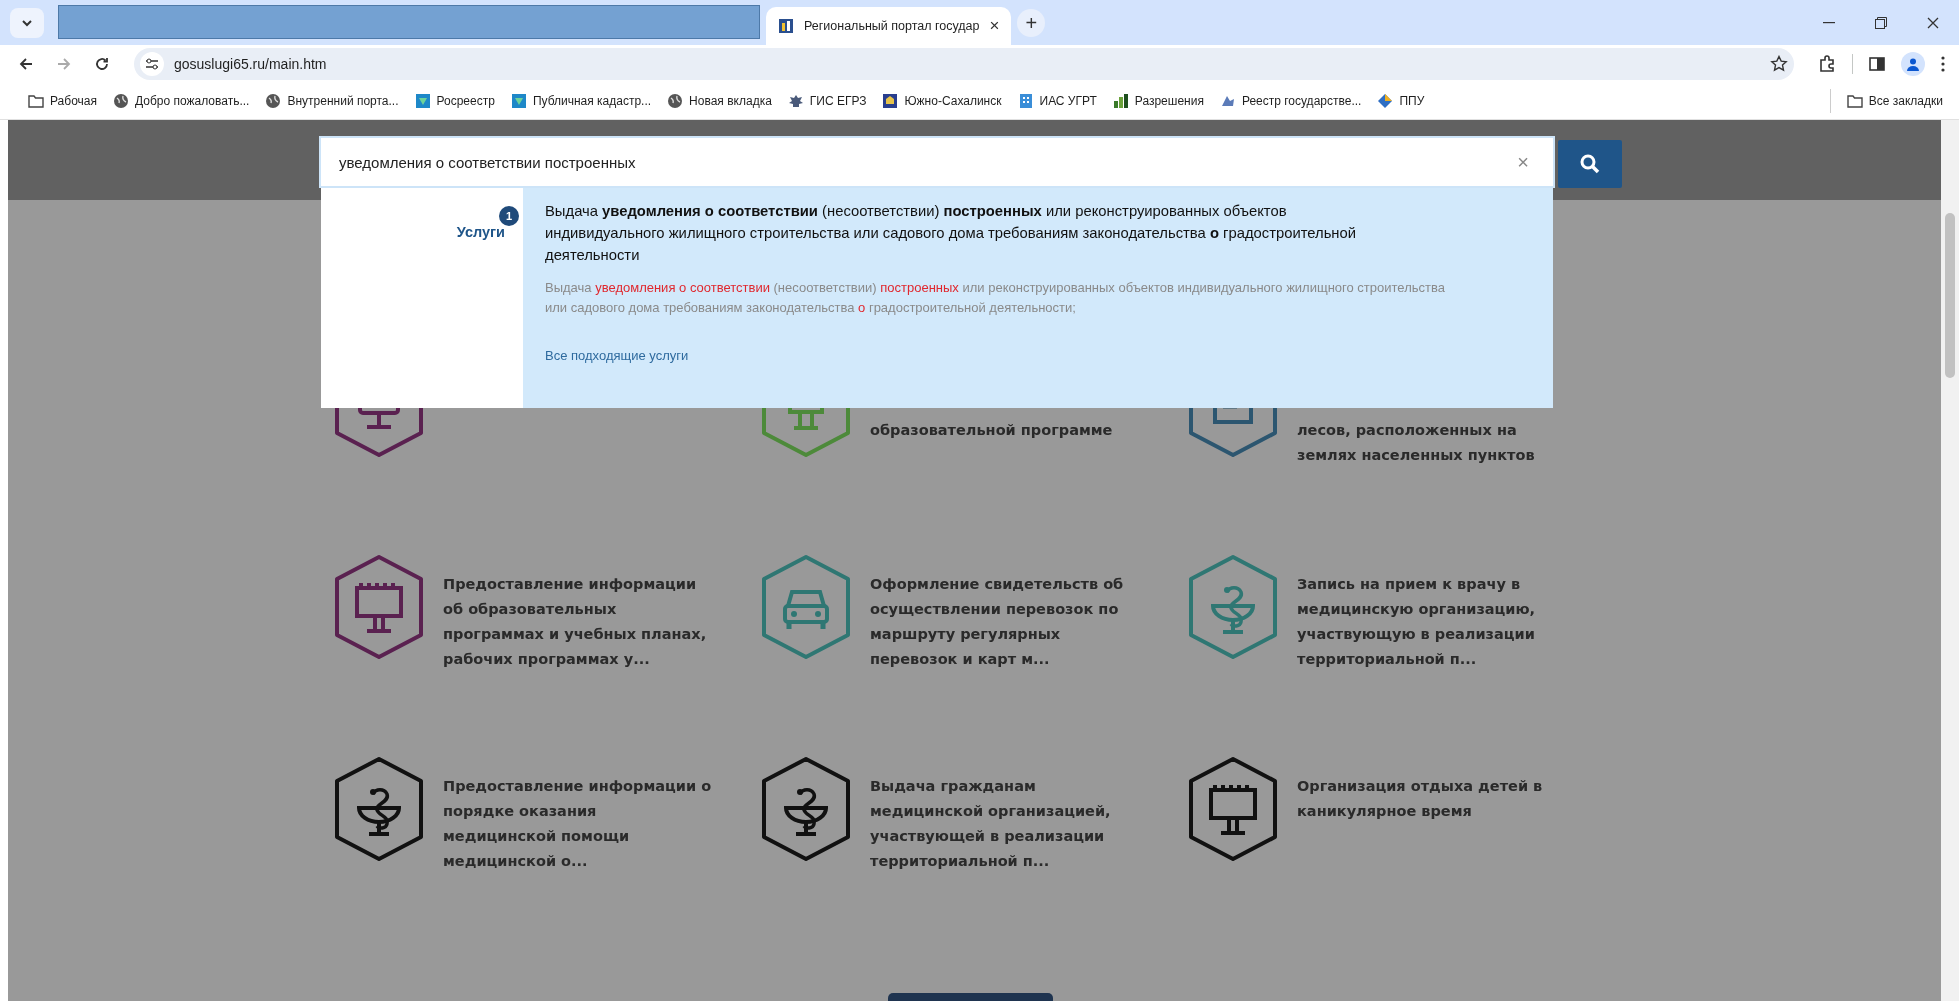 This screenshot has height=1001, width=1959. I want to click on crest-icon, so click(890, 101).